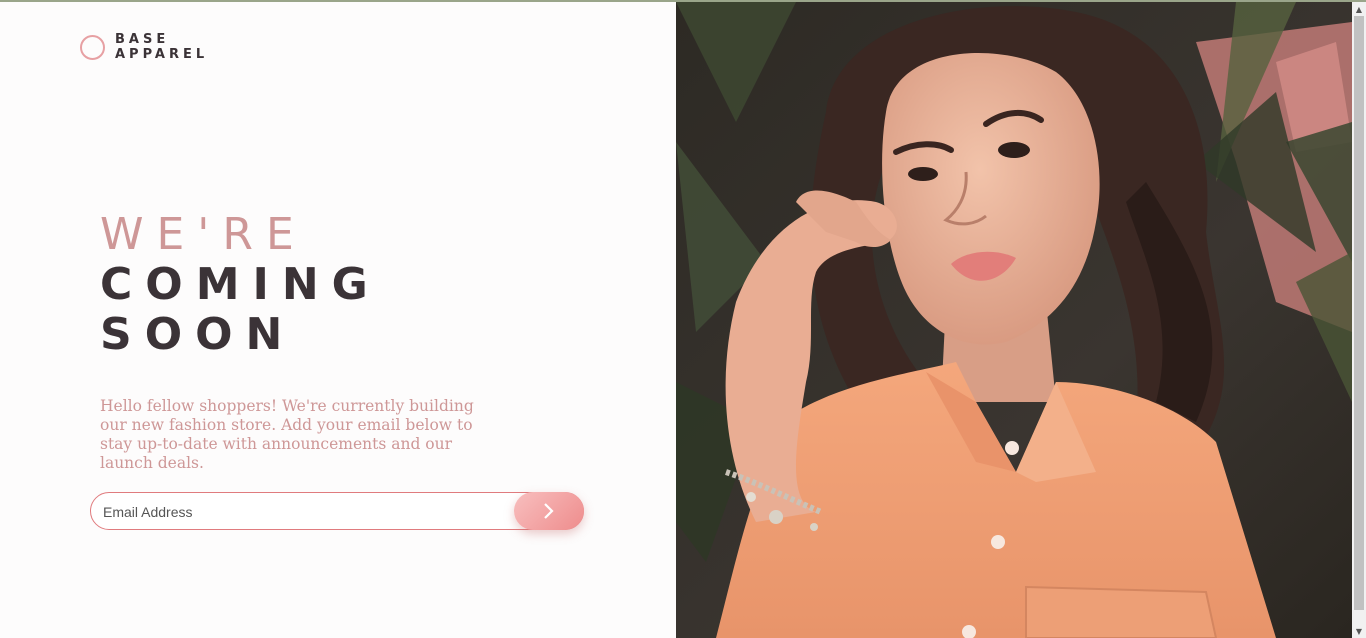  I want to click on logo: BASE APPAREL, so click(144, 47).